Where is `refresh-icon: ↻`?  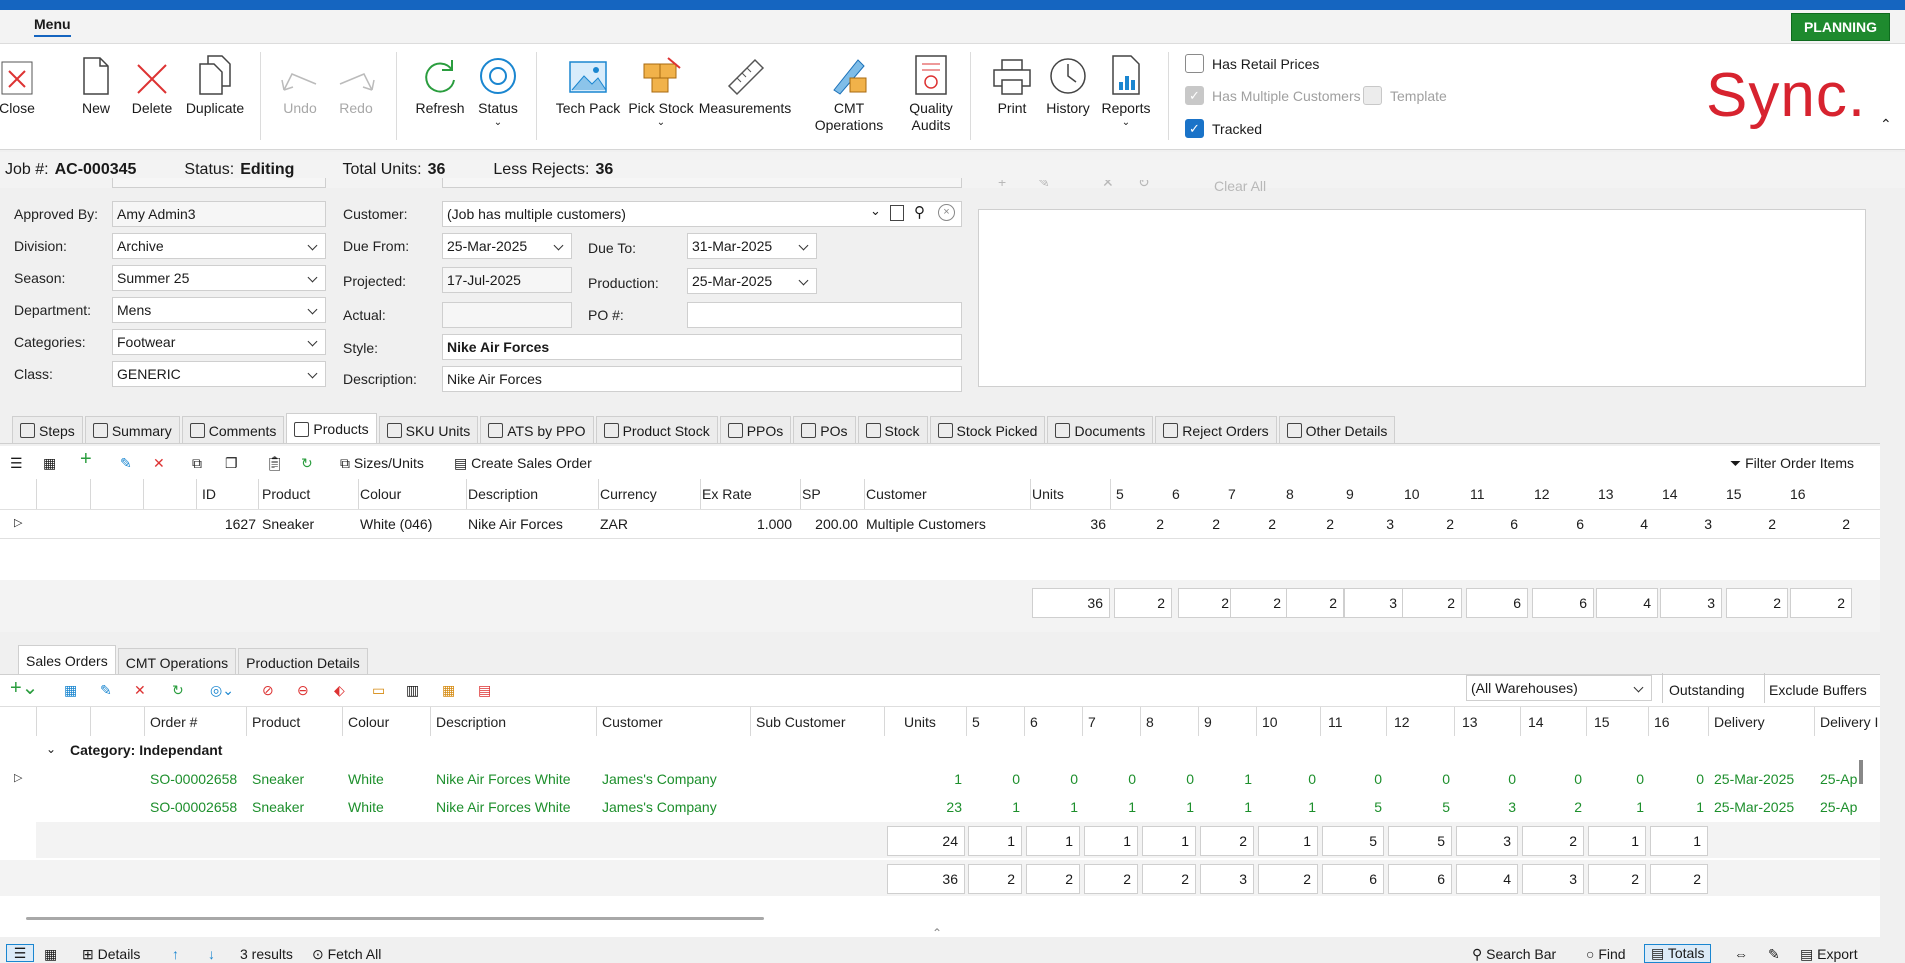 refresh-icon: ↻ is located at coordinates (178, 690).